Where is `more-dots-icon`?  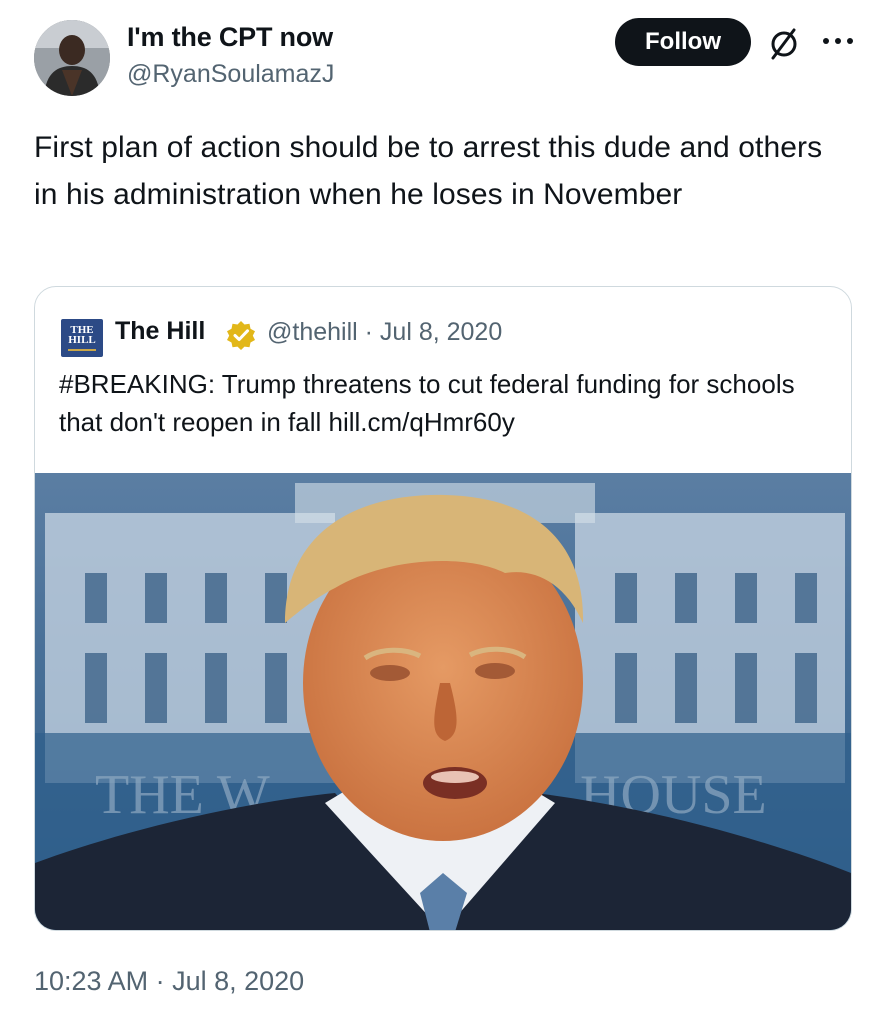
more-dots-icon is located at coordinates (838, 41).